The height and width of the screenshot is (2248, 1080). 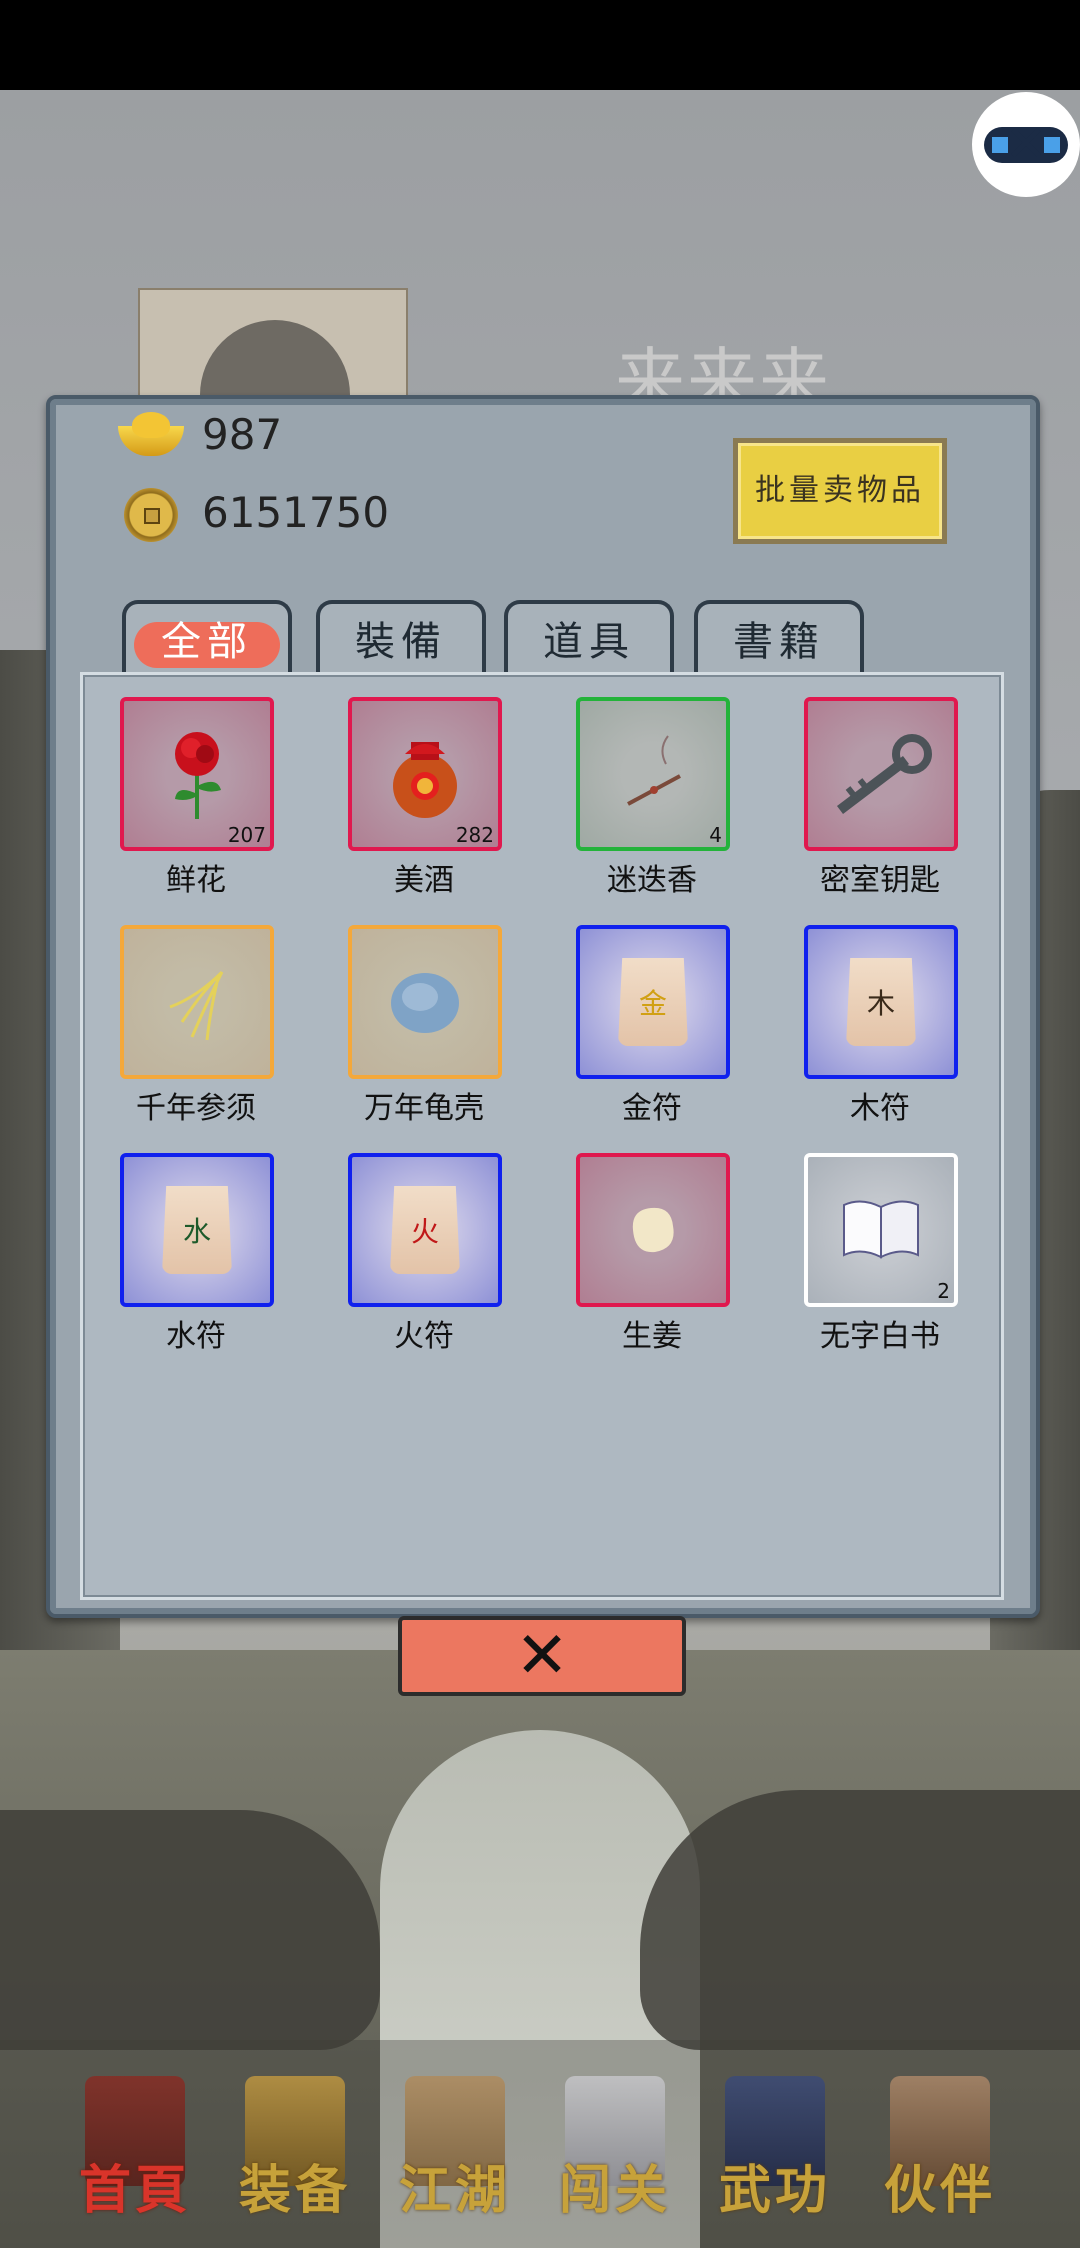 What do you see at coordinates (652, 880) in the screenshot?
I see `item-name: 迷迭香` at bounding box center [652, 880].